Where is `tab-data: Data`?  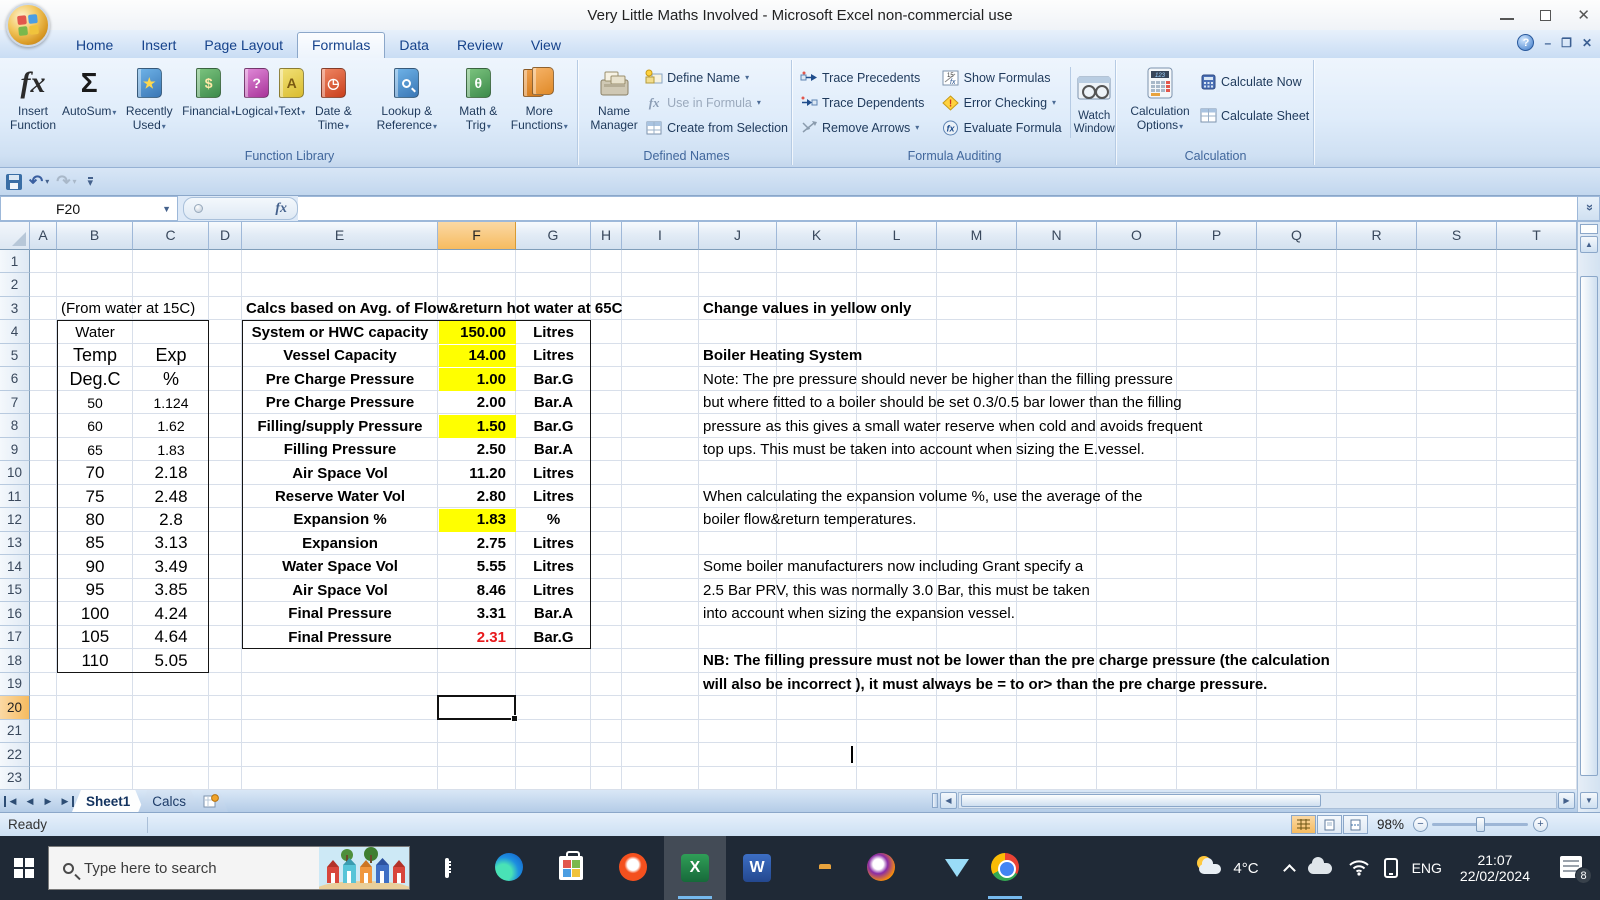
tab-data: Data is located at coordinates (414, 45).